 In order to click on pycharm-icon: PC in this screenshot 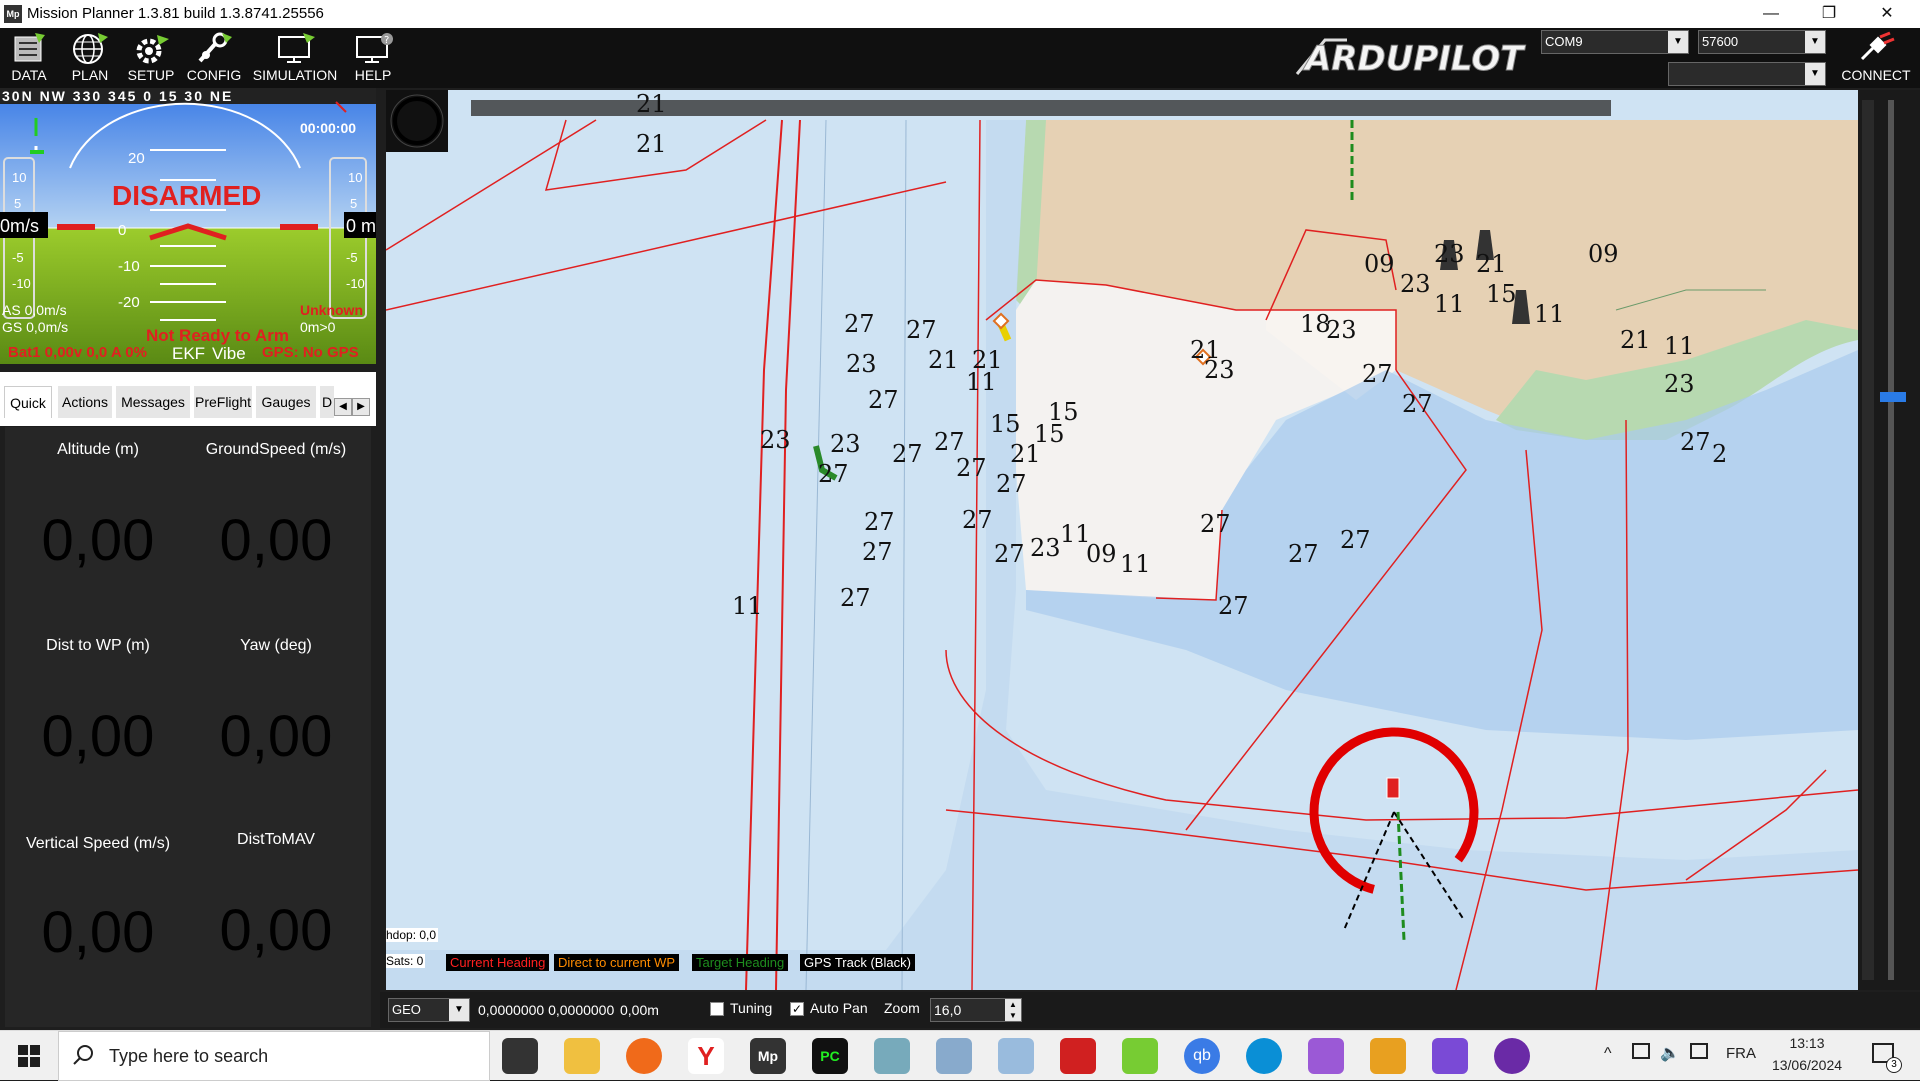, I will do `click(830, 1056)`.